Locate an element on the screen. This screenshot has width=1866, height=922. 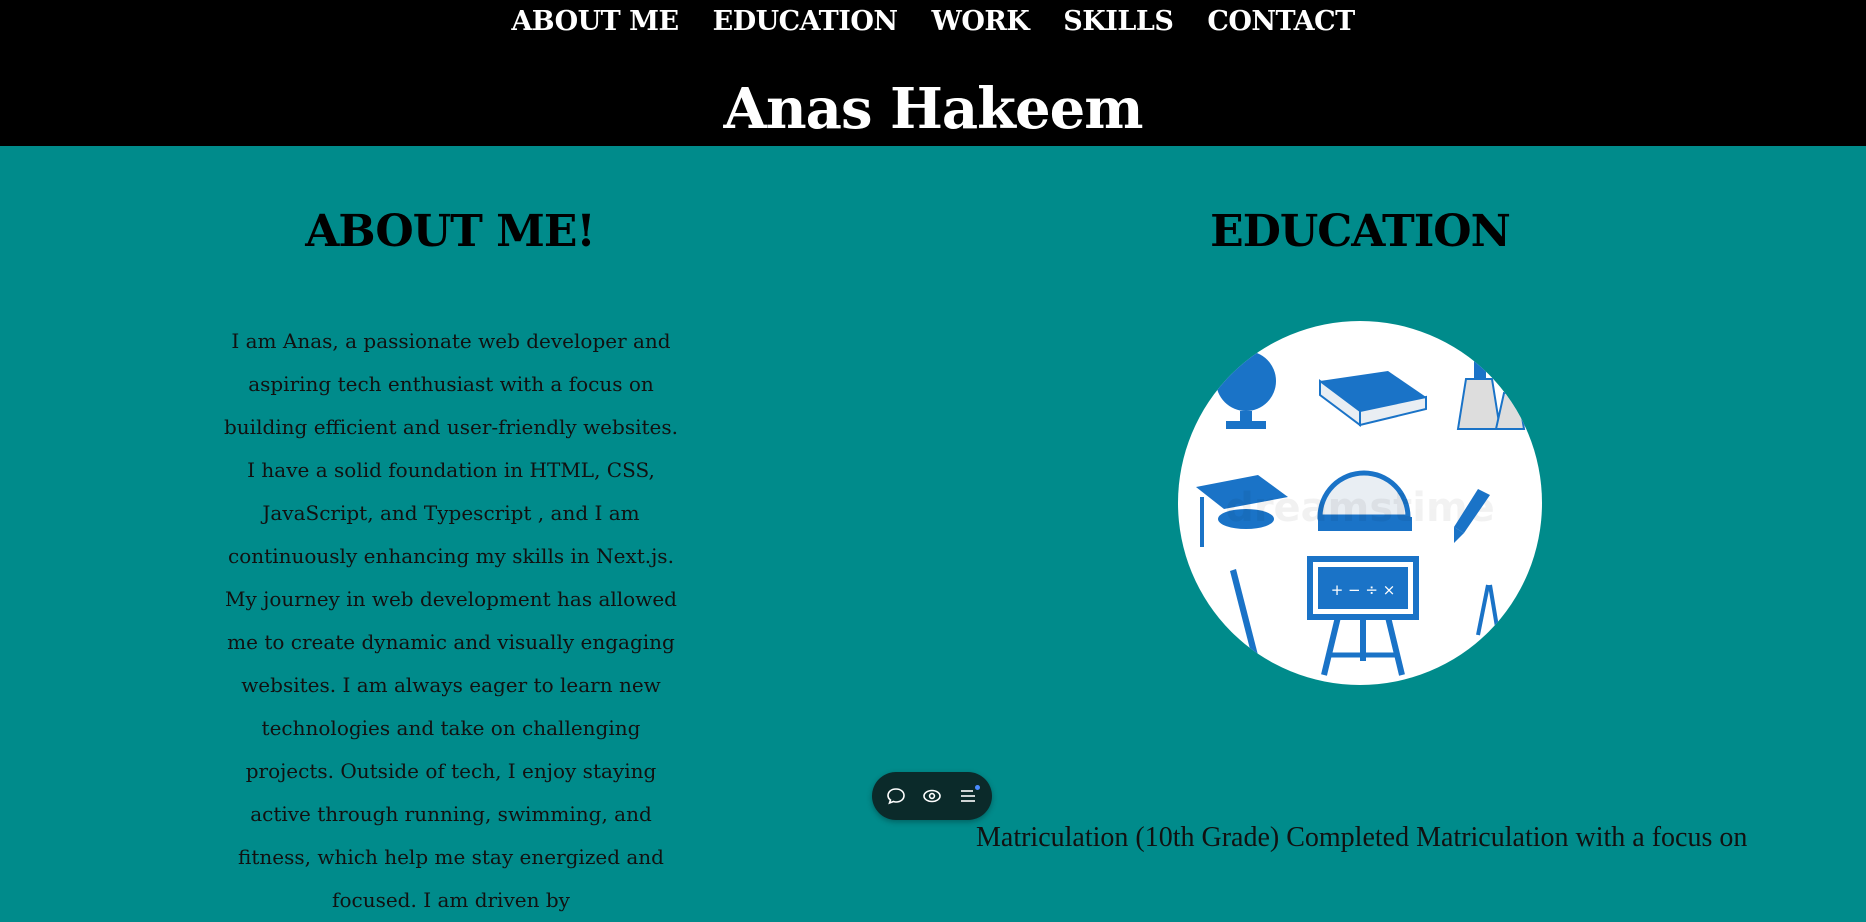
watermark-text: dreamstime is located at coordinates (1360, 508).